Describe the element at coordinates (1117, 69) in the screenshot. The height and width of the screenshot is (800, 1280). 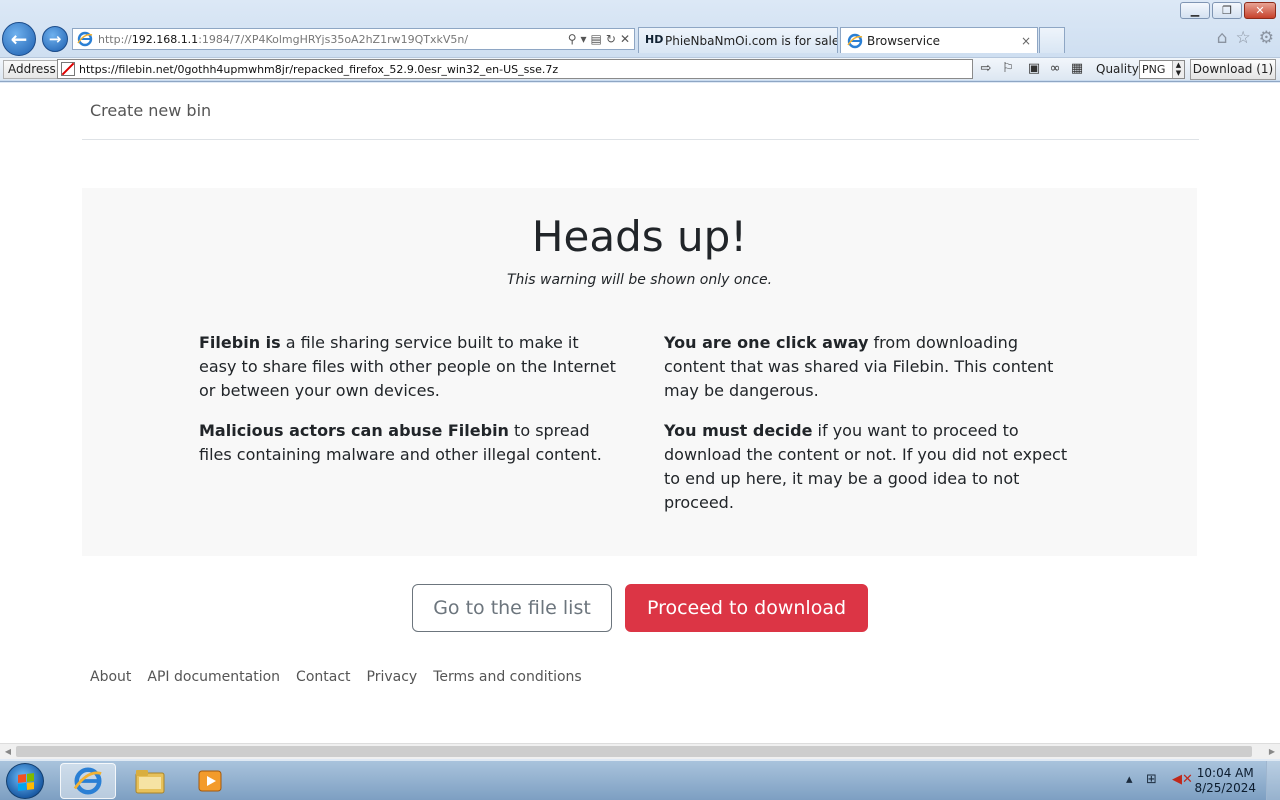
I see `quality-label: Quality` at that location.